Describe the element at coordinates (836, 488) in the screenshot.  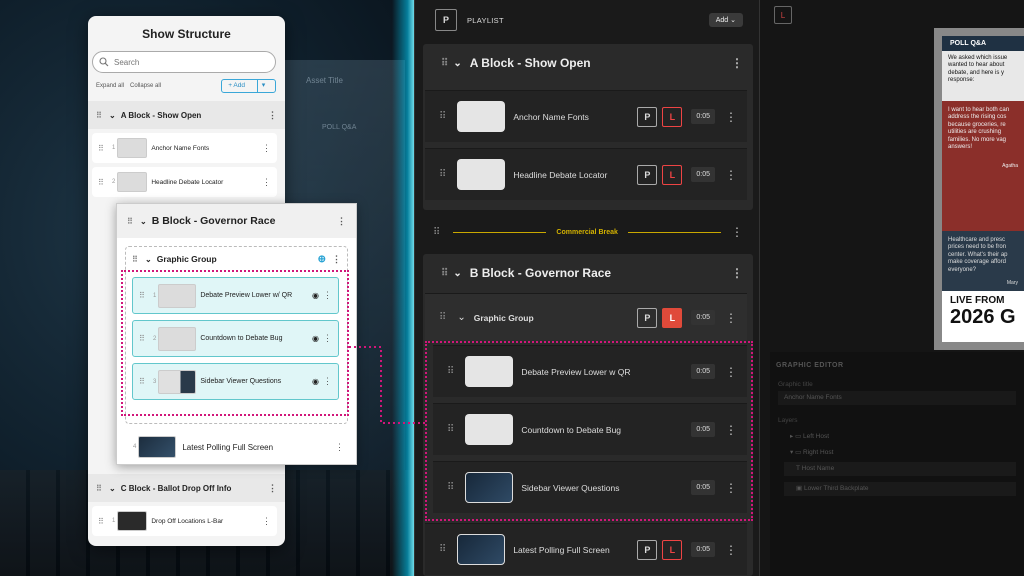
I see `layer-name: Lower Third Backplate` at that location.